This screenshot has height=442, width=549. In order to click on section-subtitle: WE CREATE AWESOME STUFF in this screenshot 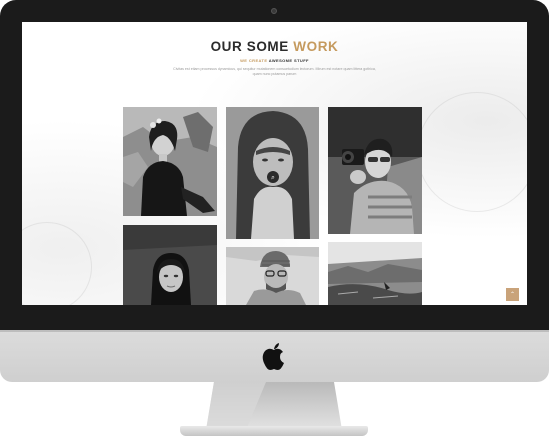, I will do `click(274, 60)`.